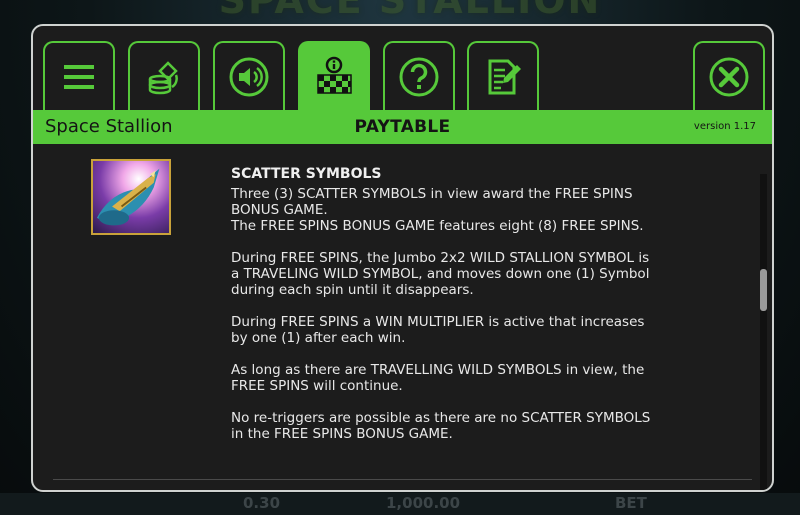 The image size is (800, 515). I want to click on paytable-info-icon, so click(334, 75).